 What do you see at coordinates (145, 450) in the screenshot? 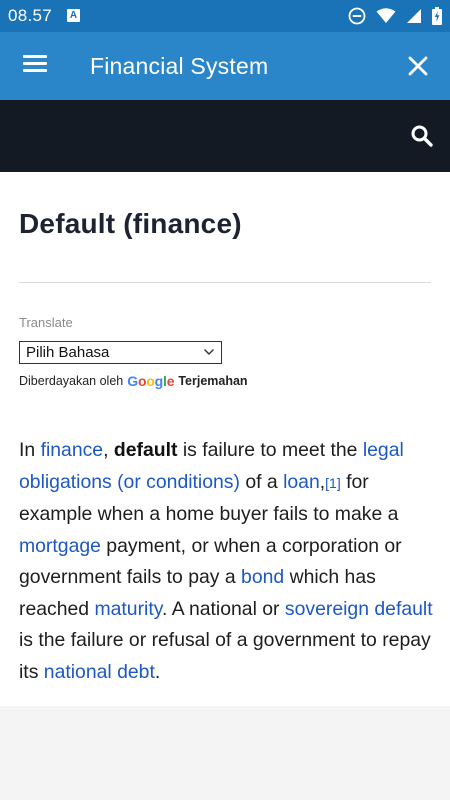
I see `bold-default: default` at bounding box center [145, 450].